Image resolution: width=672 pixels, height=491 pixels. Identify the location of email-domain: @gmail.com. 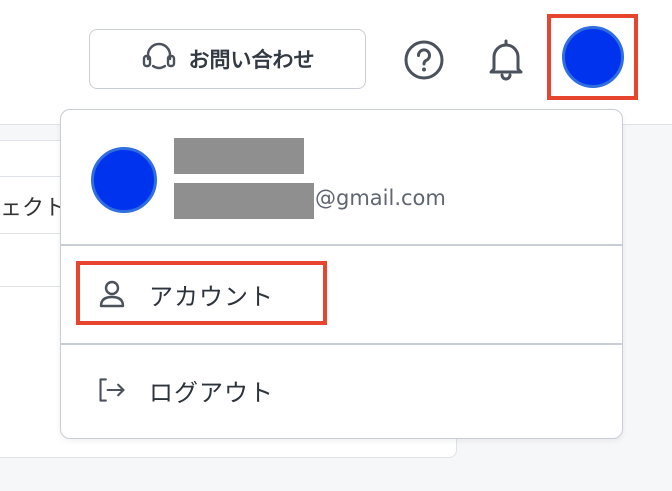
(380, 198).